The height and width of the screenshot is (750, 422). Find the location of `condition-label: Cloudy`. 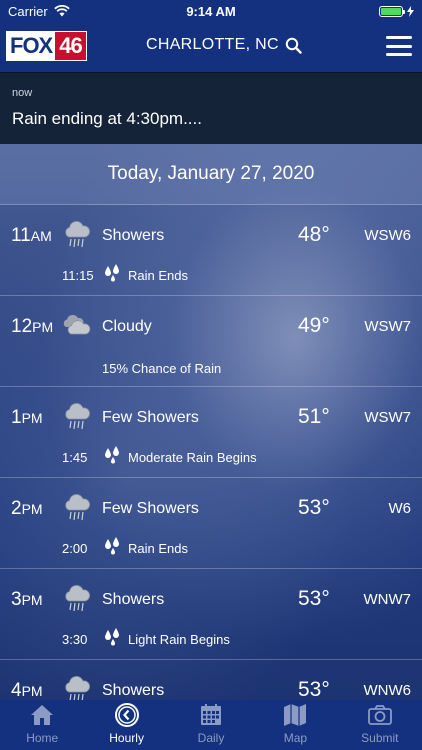

condition-label: Cloudy is located at coordinates (127, 326).